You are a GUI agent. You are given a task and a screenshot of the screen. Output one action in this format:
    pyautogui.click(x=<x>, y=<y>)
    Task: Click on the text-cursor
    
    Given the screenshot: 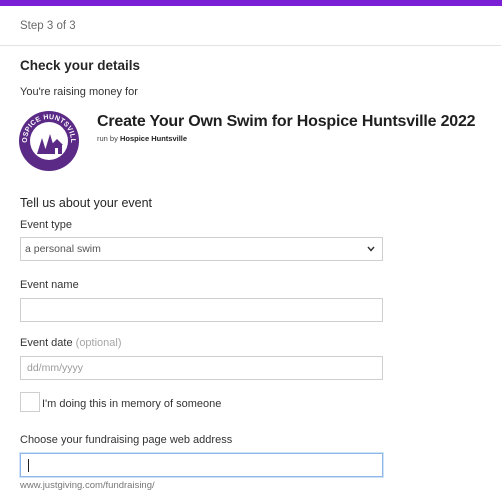 What is the action you would take?
    pyautogui.click(x=28, y=465)
    